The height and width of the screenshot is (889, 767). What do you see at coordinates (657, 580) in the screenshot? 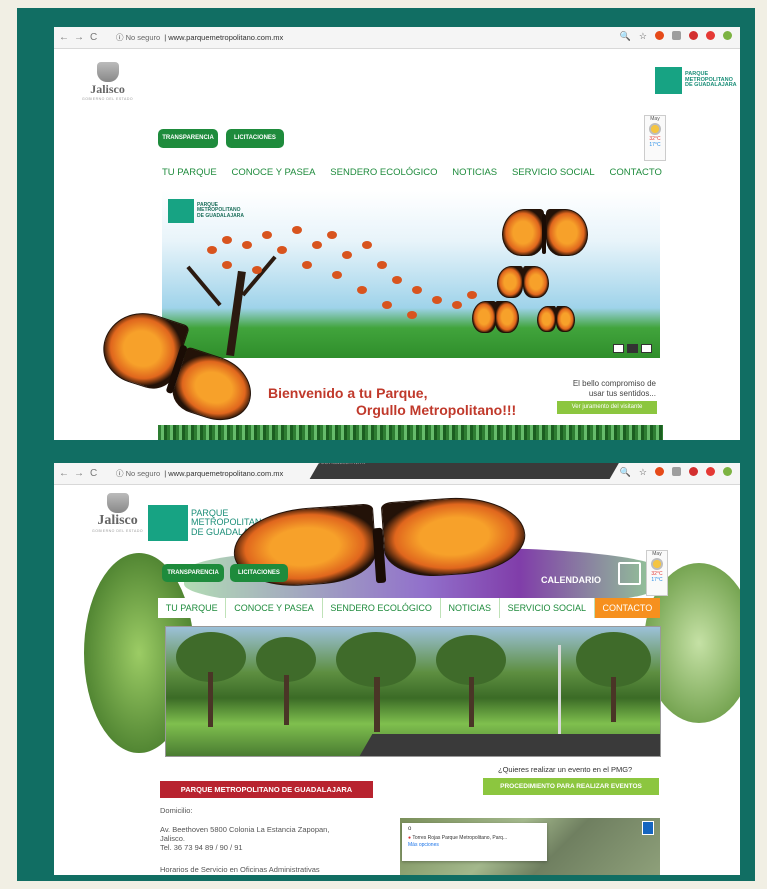
I see `weather-low: 17°C` at bounding box center [657, 580].